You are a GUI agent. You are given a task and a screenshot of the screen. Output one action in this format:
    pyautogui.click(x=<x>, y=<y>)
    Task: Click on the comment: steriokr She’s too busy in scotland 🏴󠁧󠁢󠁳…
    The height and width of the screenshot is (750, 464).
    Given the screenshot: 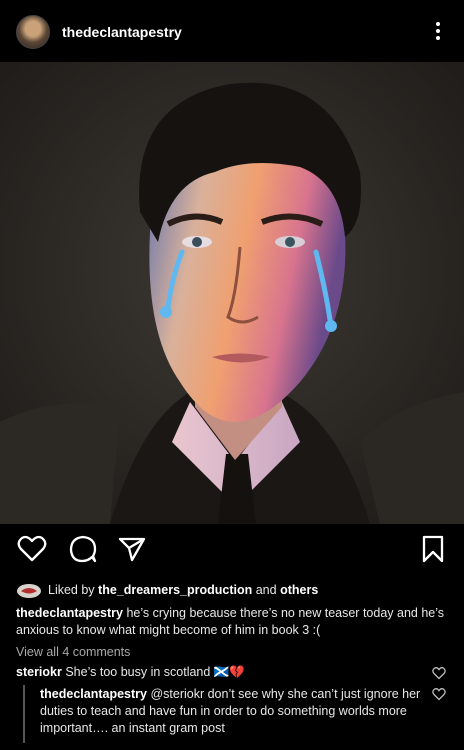 What is the action you would take?
    pyautogui.click(x=221, y=672)
    